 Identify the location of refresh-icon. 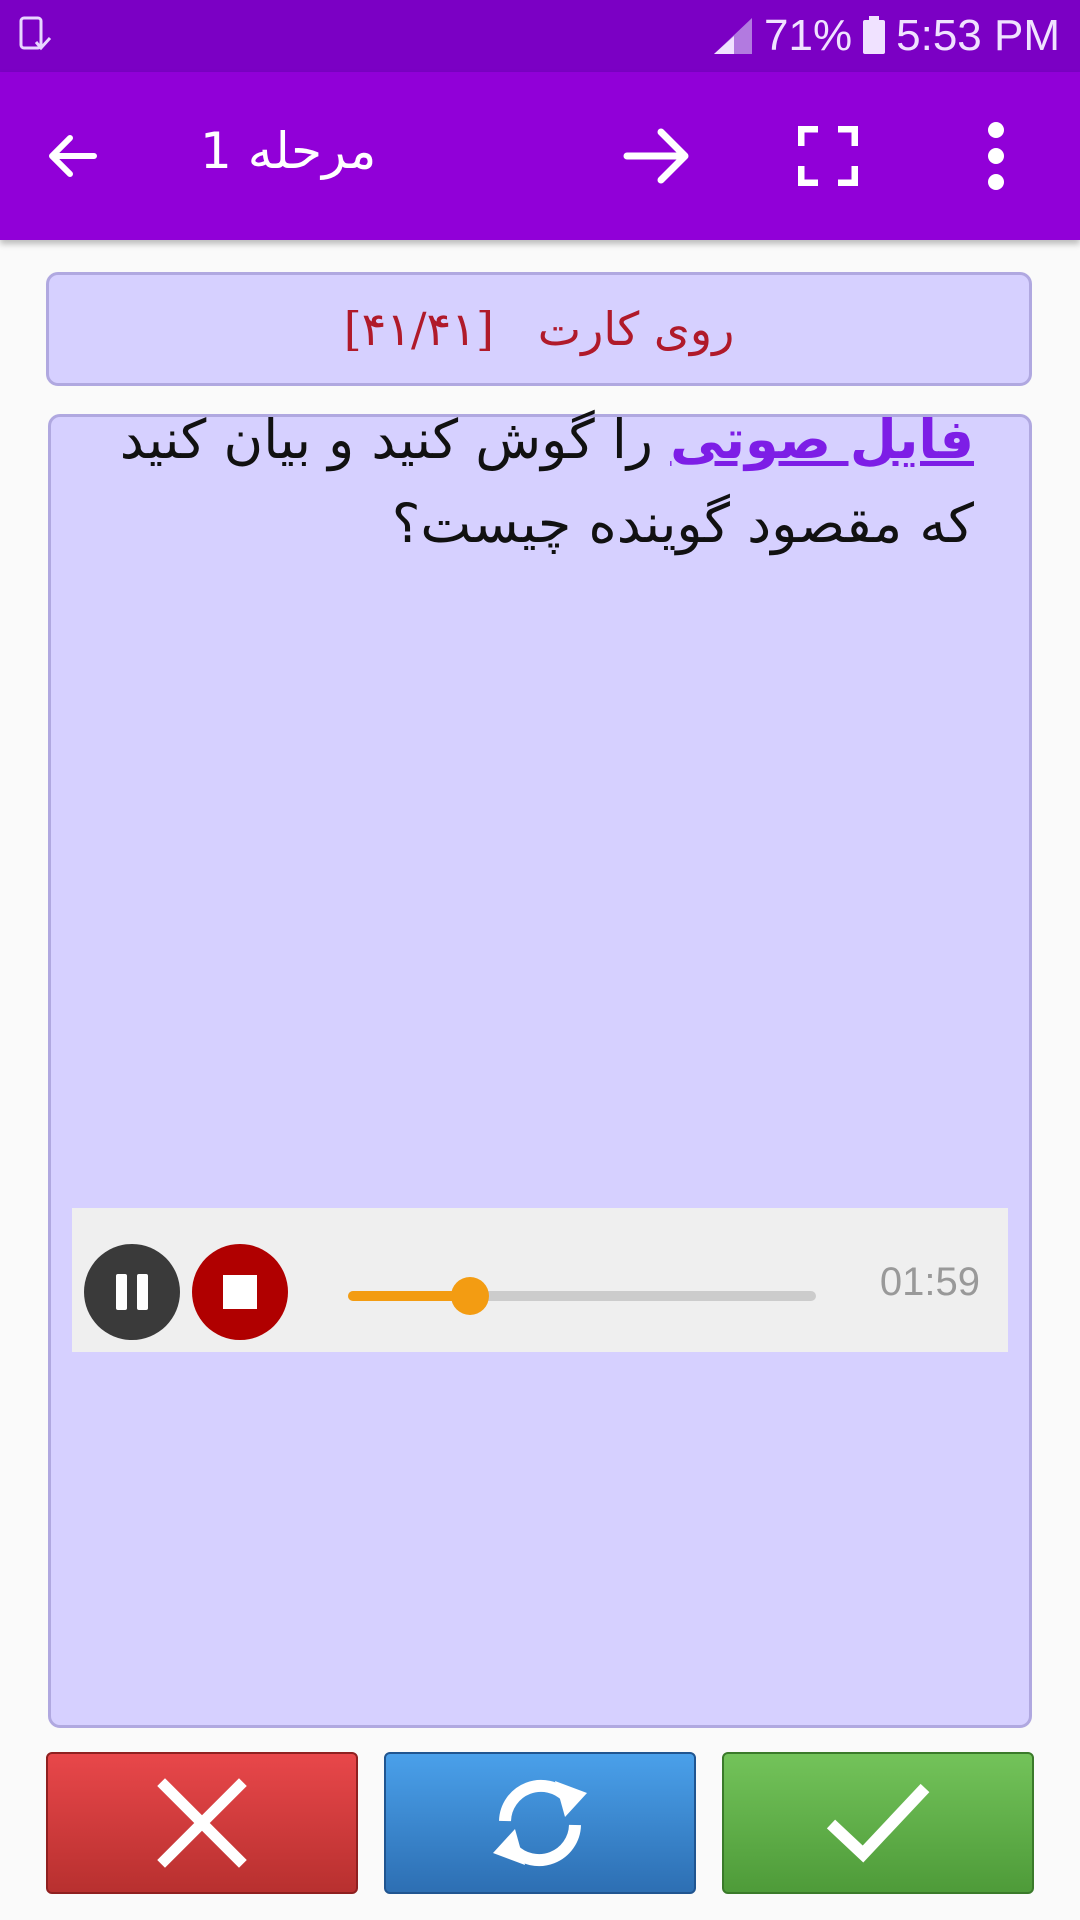
(540, 1823).